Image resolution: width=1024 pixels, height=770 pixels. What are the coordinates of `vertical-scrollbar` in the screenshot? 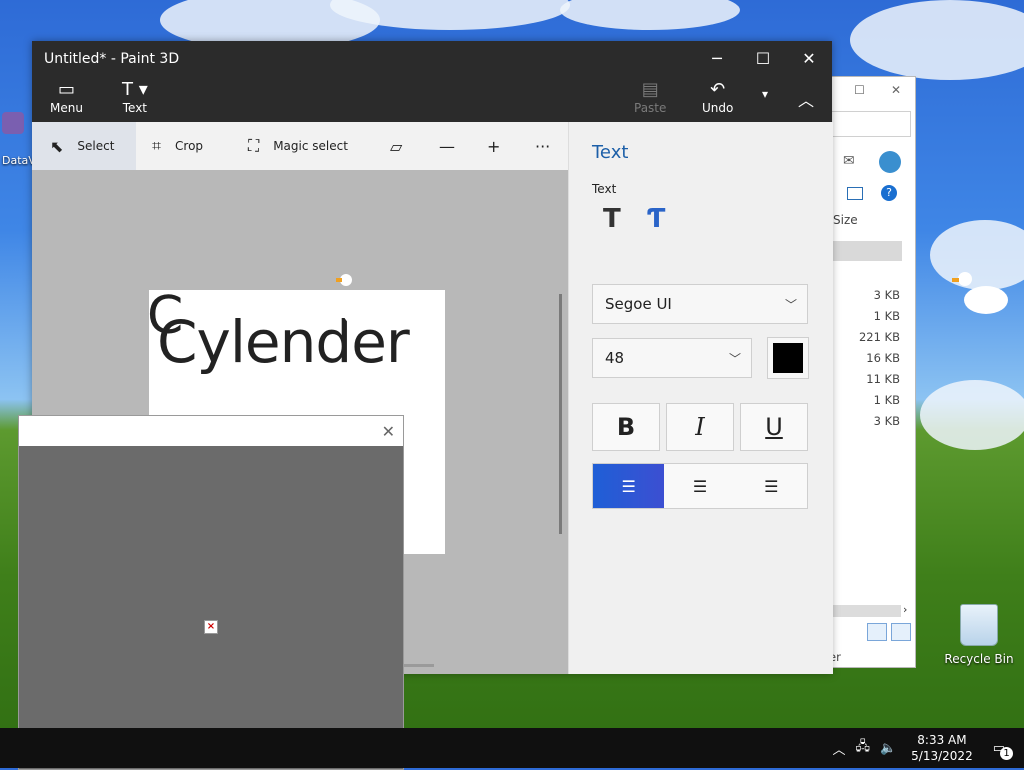 It's located at (560, 414).